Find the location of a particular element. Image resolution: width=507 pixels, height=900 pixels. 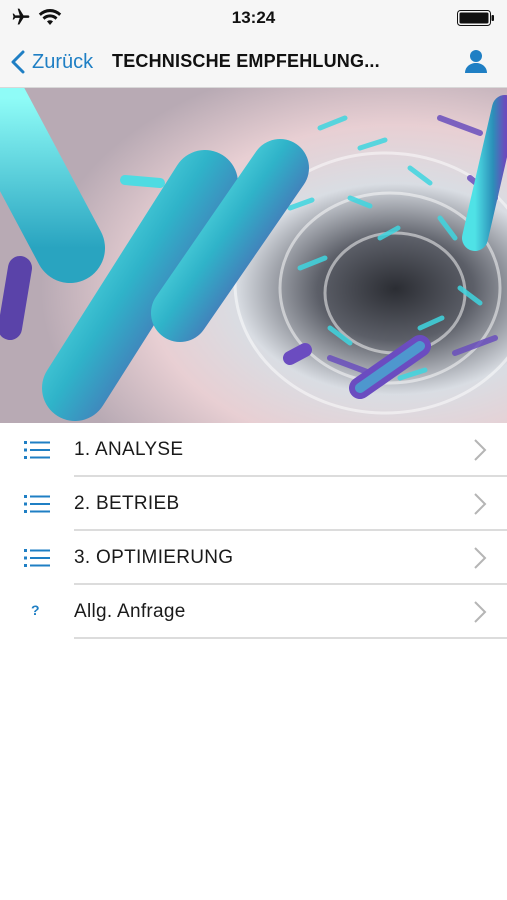

divider is located at coordinates (290, 638).